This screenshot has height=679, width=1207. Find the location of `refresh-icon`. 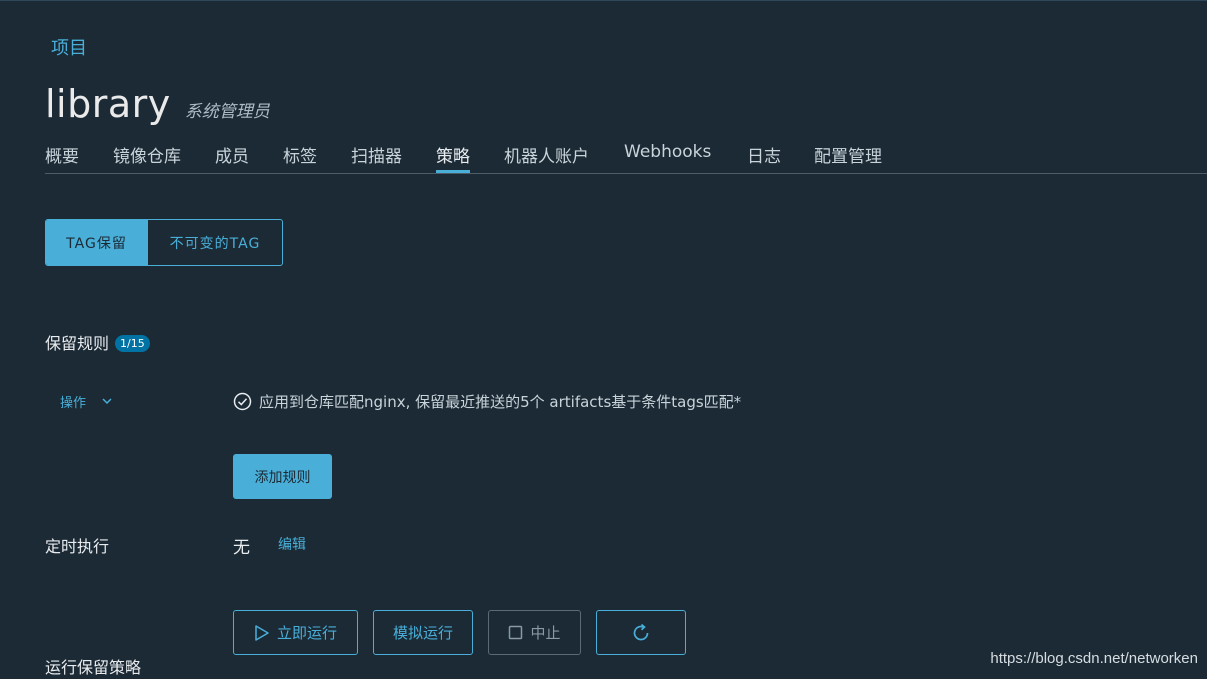

refresh-icon is located at coordinates (641, 631).